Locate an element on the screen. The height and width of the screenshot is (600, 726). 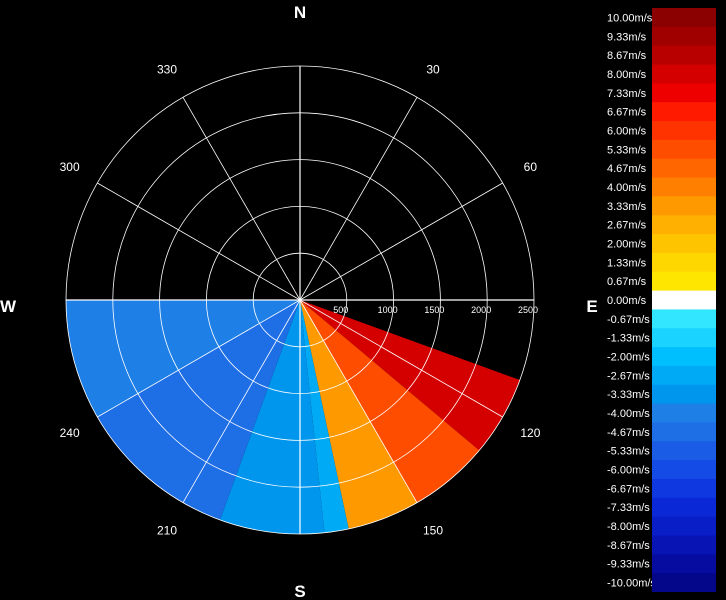
compass-east: E is located at coordinates (591, 306).